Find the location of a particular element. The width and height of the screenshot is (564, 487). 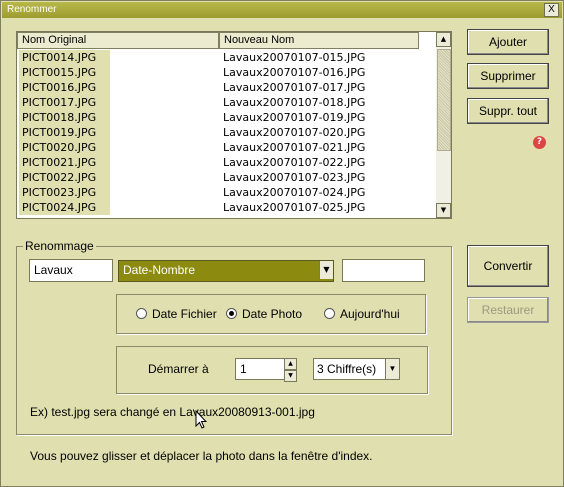

add-button: Ajouter is located at coordinates (508, 42).